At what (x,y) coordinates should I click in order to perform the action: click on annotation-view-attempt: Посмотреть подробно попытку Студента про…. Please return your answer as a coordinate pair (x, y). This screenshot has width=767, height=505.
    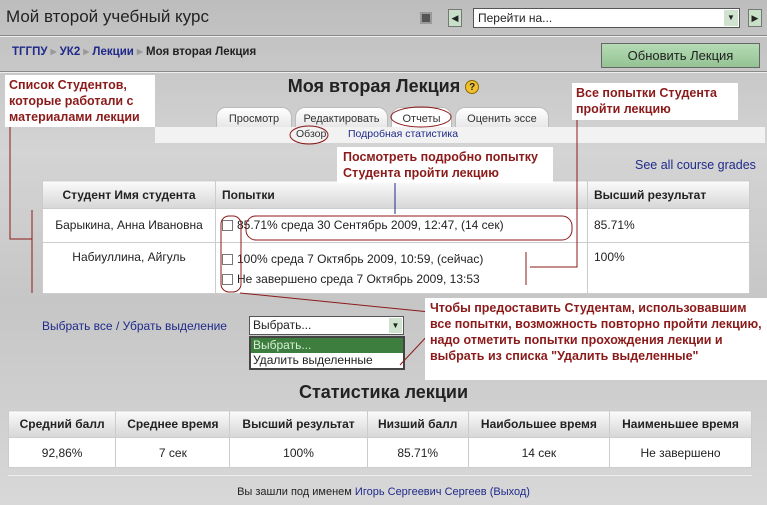
    Looking at the image, I should click on (445, 165).